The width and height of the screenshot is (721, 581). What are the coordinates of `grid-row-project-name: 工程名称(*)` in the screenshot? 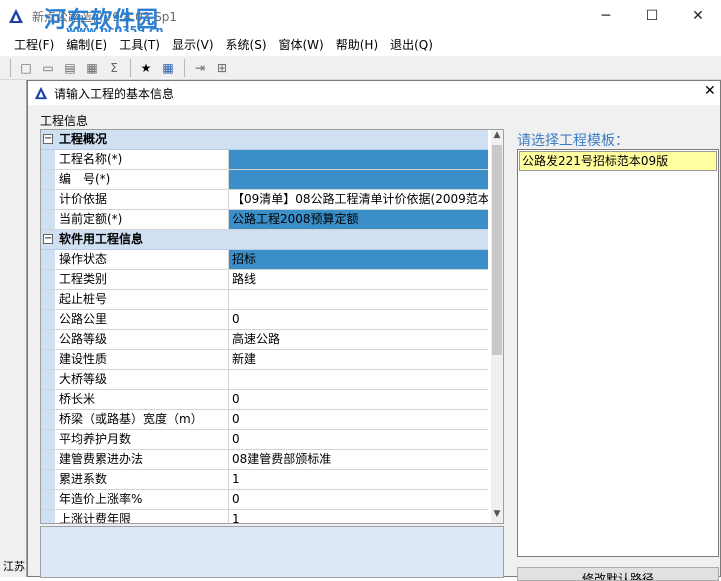 It's located at (264, 160).